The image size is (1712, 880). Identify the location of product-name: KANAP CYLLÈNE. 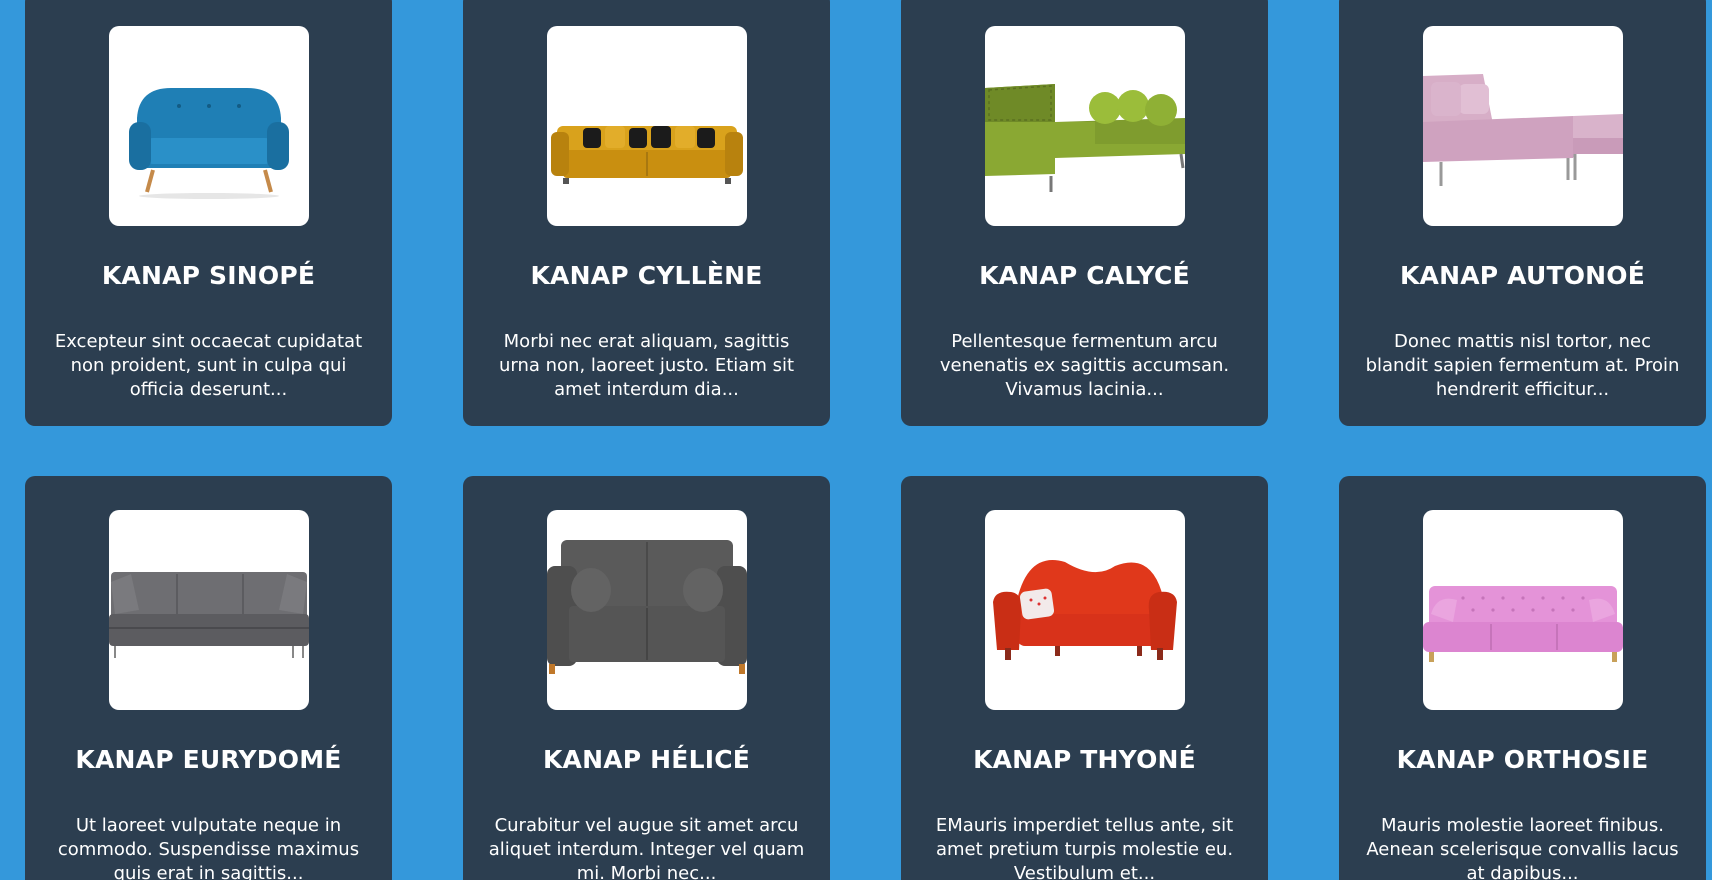
(646, 275).